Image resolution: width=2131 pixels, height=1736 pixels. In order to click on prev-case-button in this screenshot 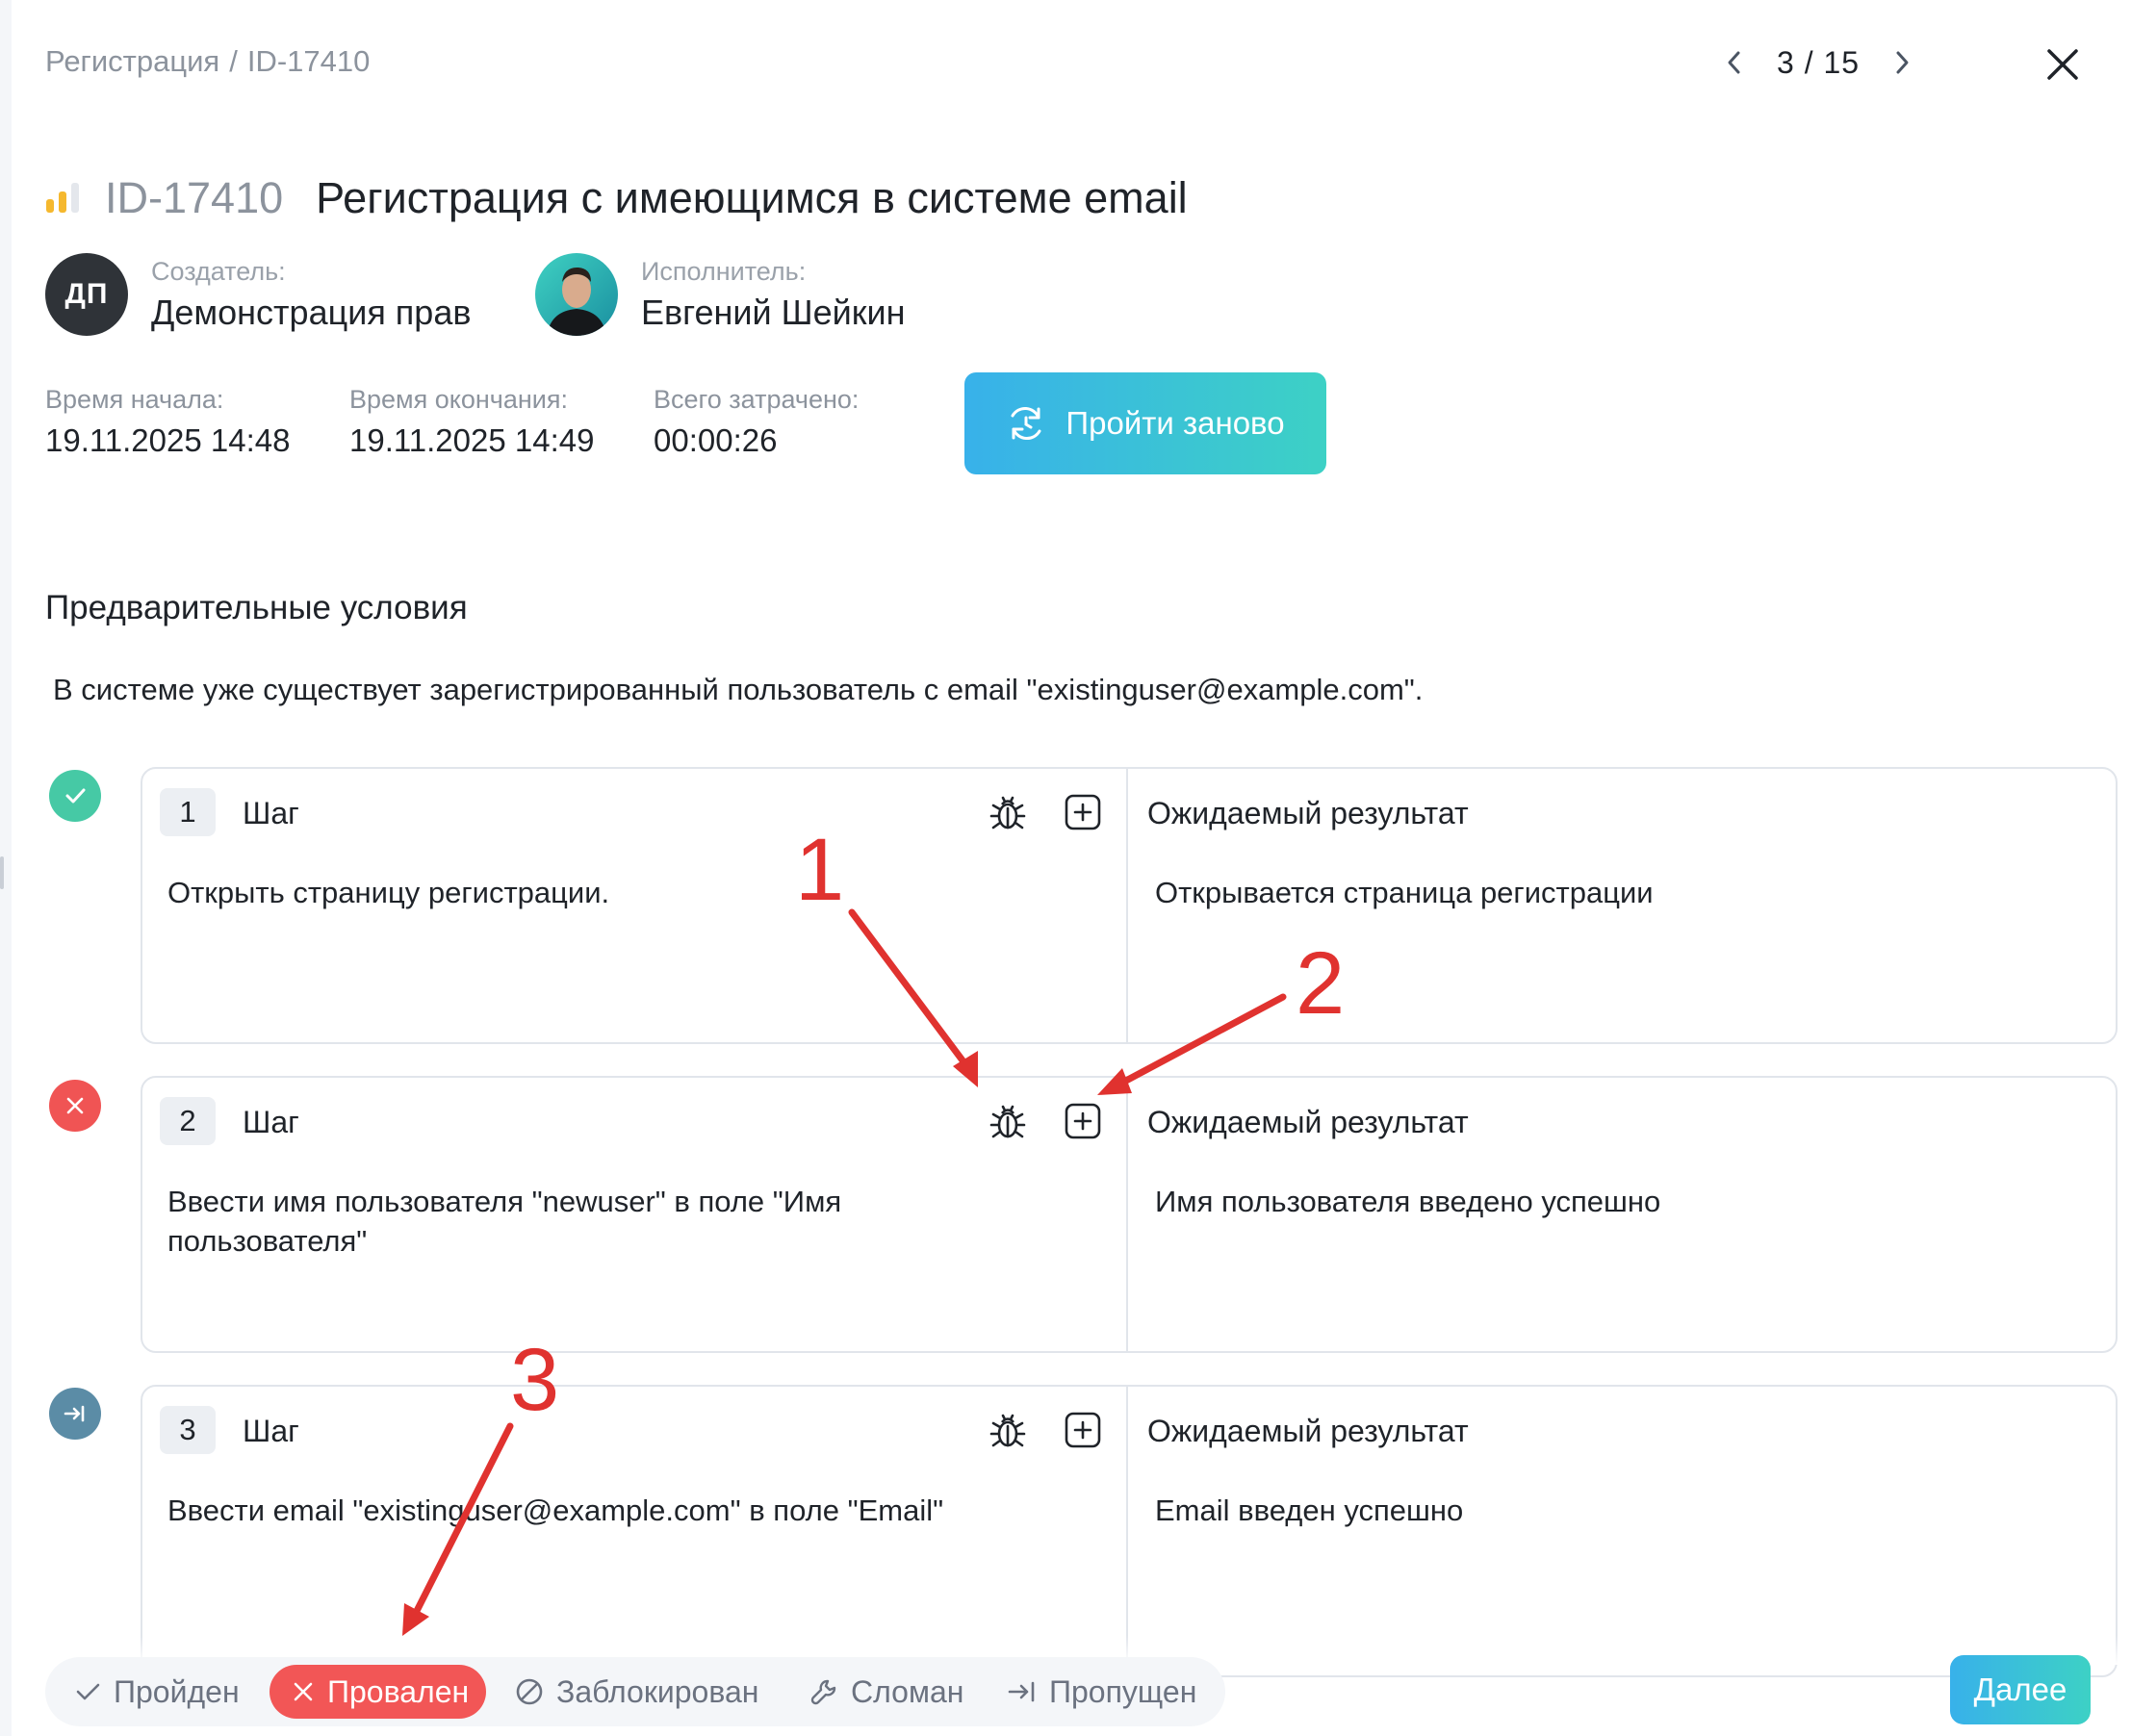, I will do `click(1734, 62)`.